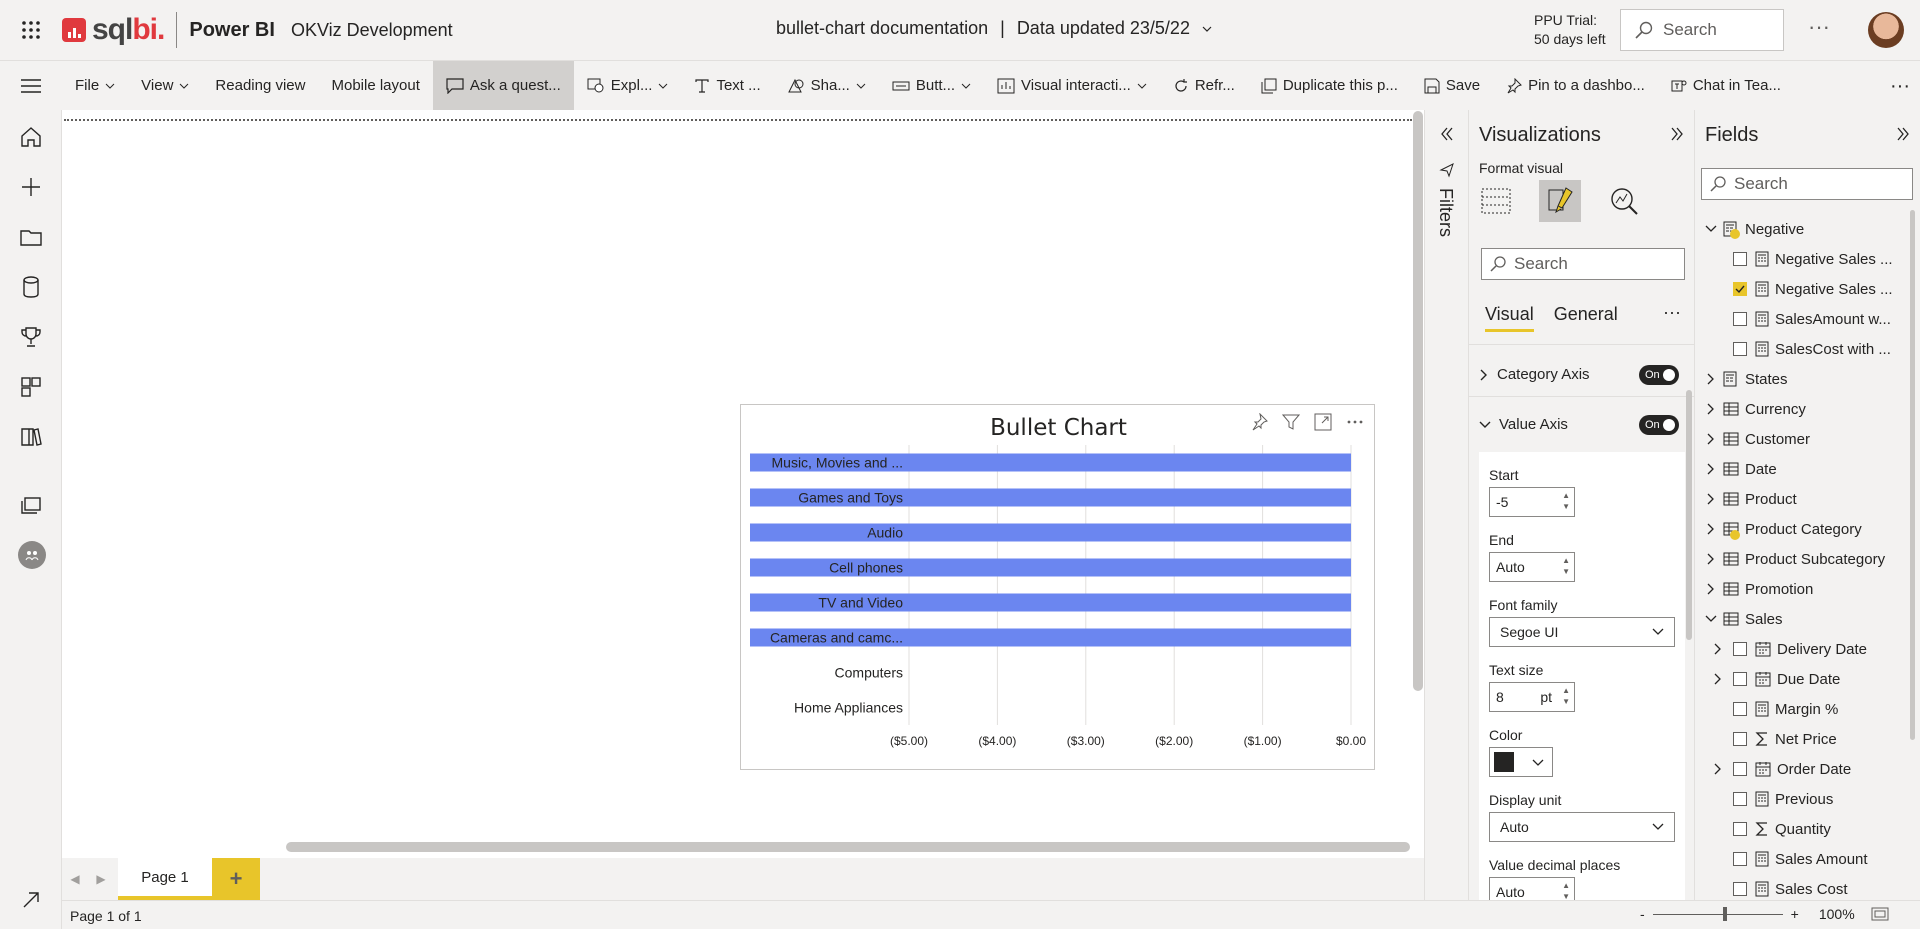 The width and height of the screenshot is (1920, 929). Describe the element at coordinates (1811, 679) in the screenshot. I see `field-row: Due Date` at that location.